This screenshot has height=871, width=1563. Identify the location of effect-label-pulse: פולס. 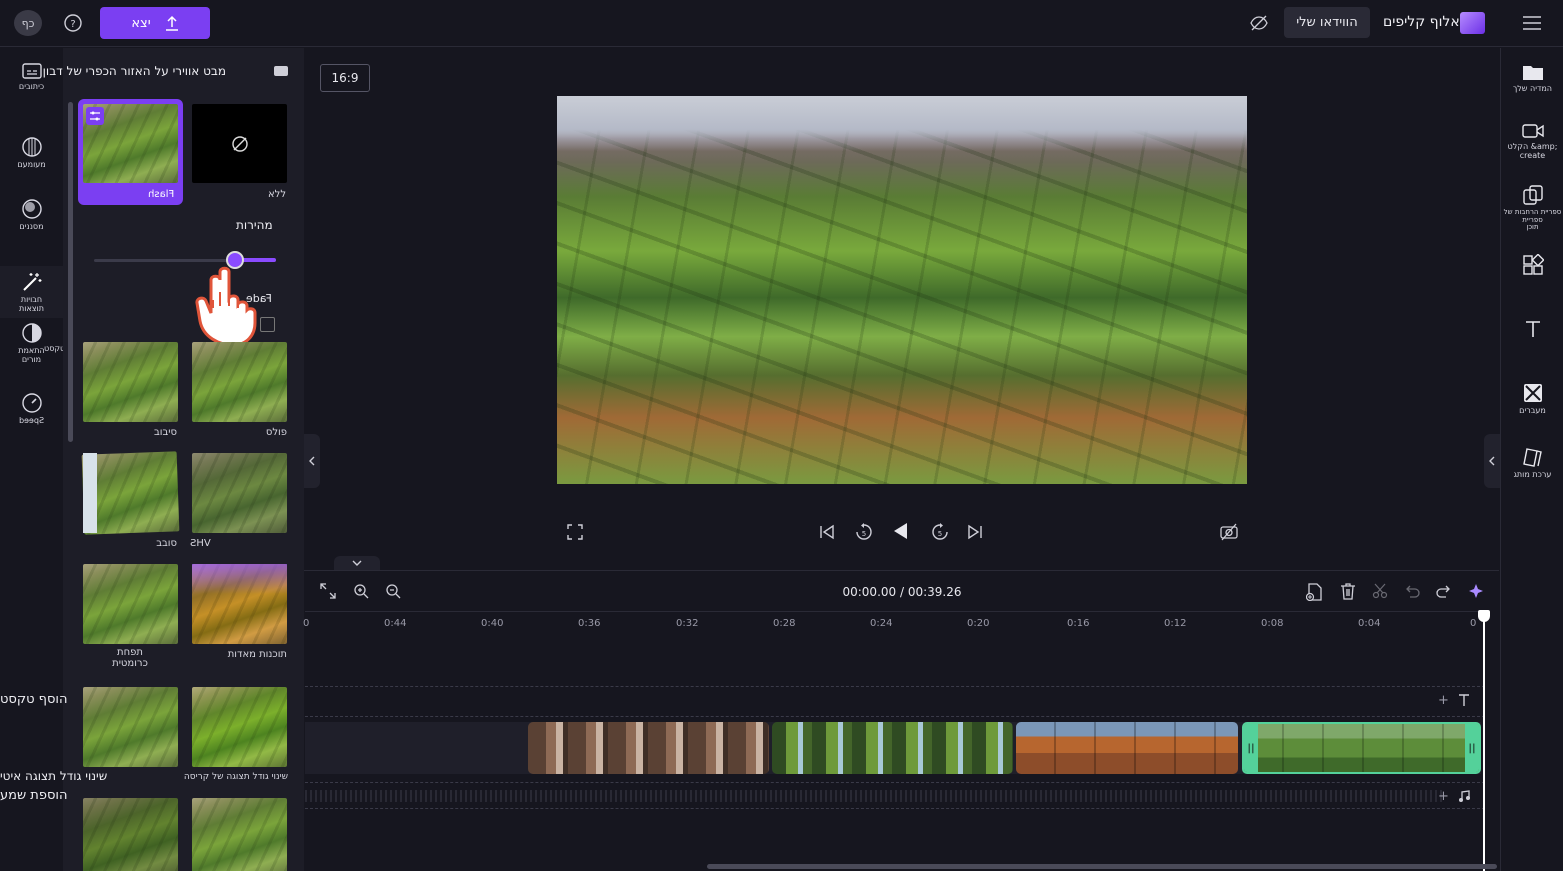
(276, 432).